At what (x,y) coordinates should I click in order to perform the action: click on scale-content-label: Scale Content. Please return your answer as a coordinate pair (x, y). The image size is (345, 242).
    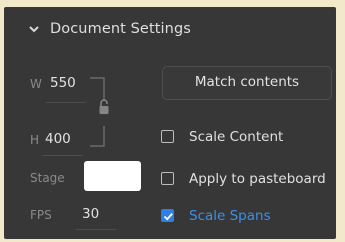
    Looking at the image, I should click on (236, 137).